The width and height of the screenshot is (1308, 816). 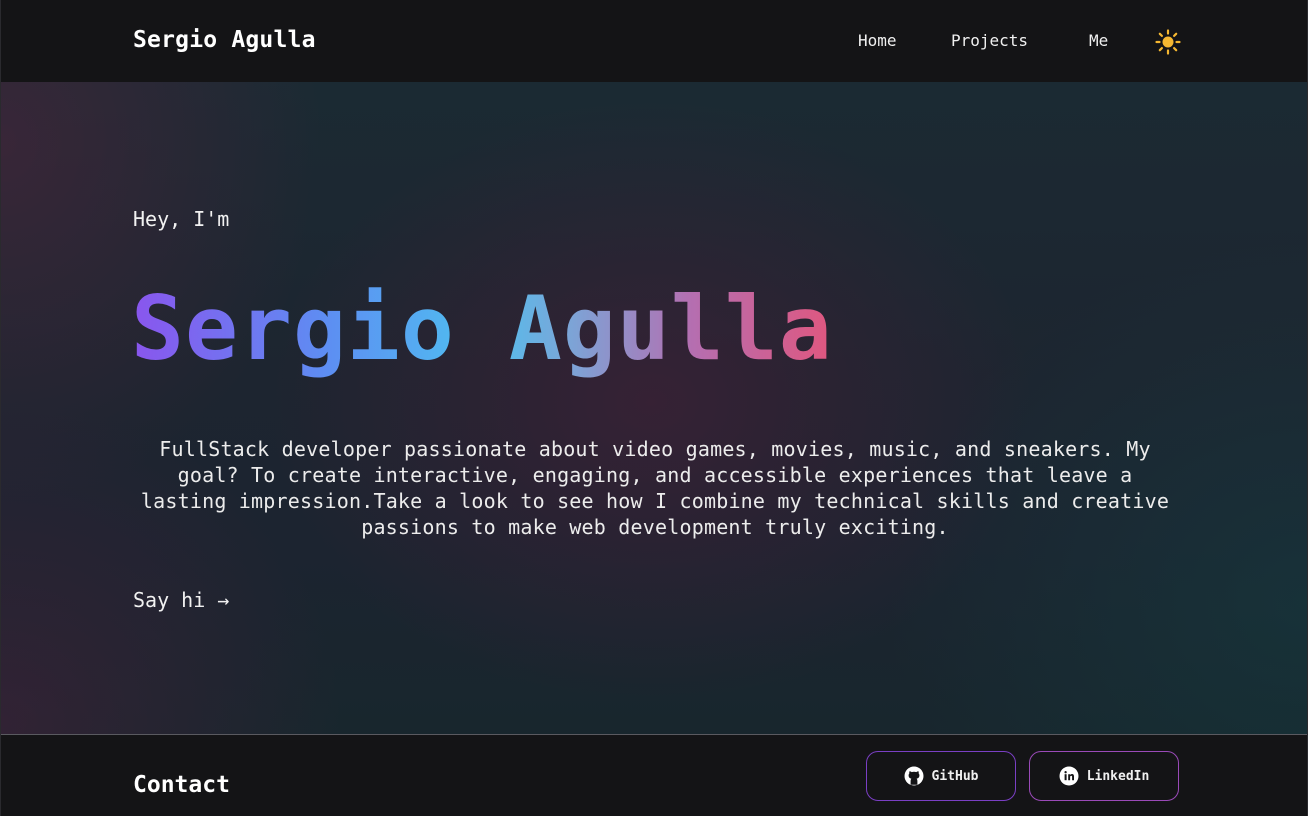 I want to click on nav-link-home: Home, so click(x=877, y=40).